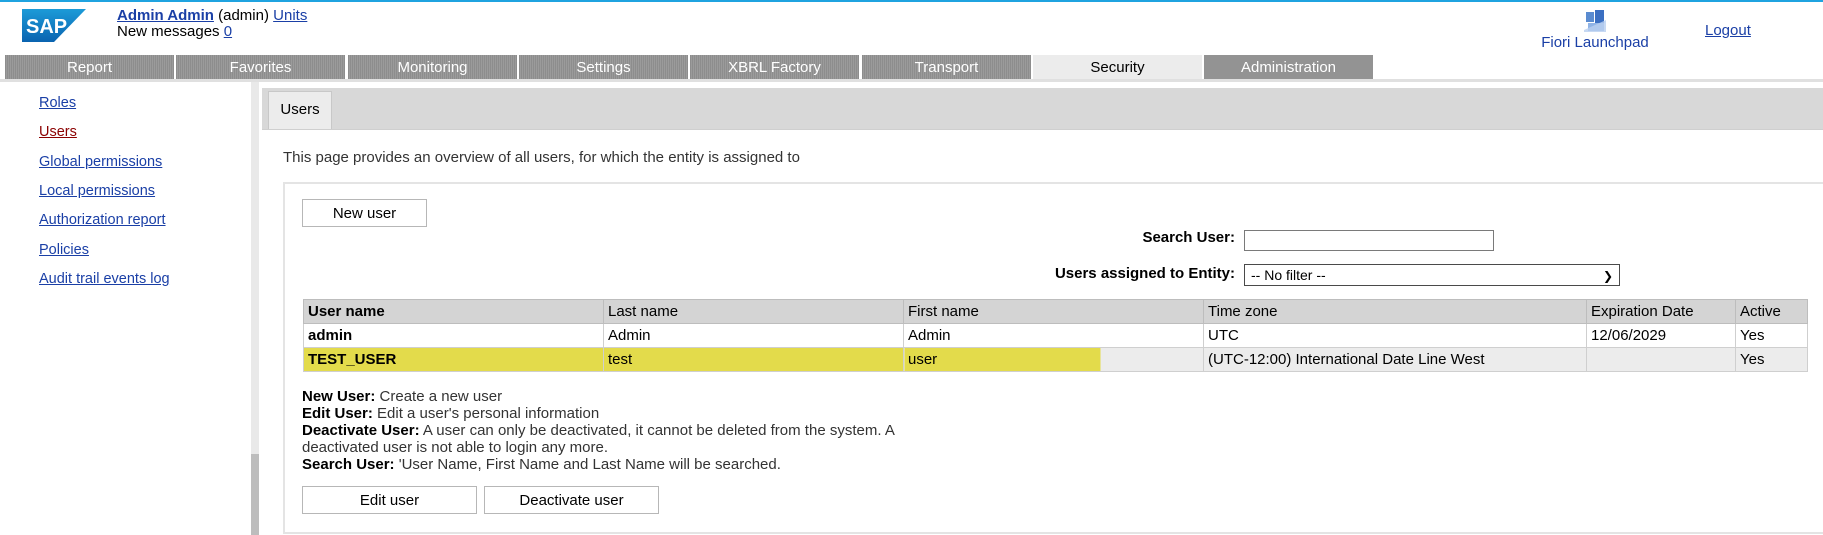  Describe the element at coordinates (168, 31) in the screenshot. I see `messages-label: New messages` at that location.